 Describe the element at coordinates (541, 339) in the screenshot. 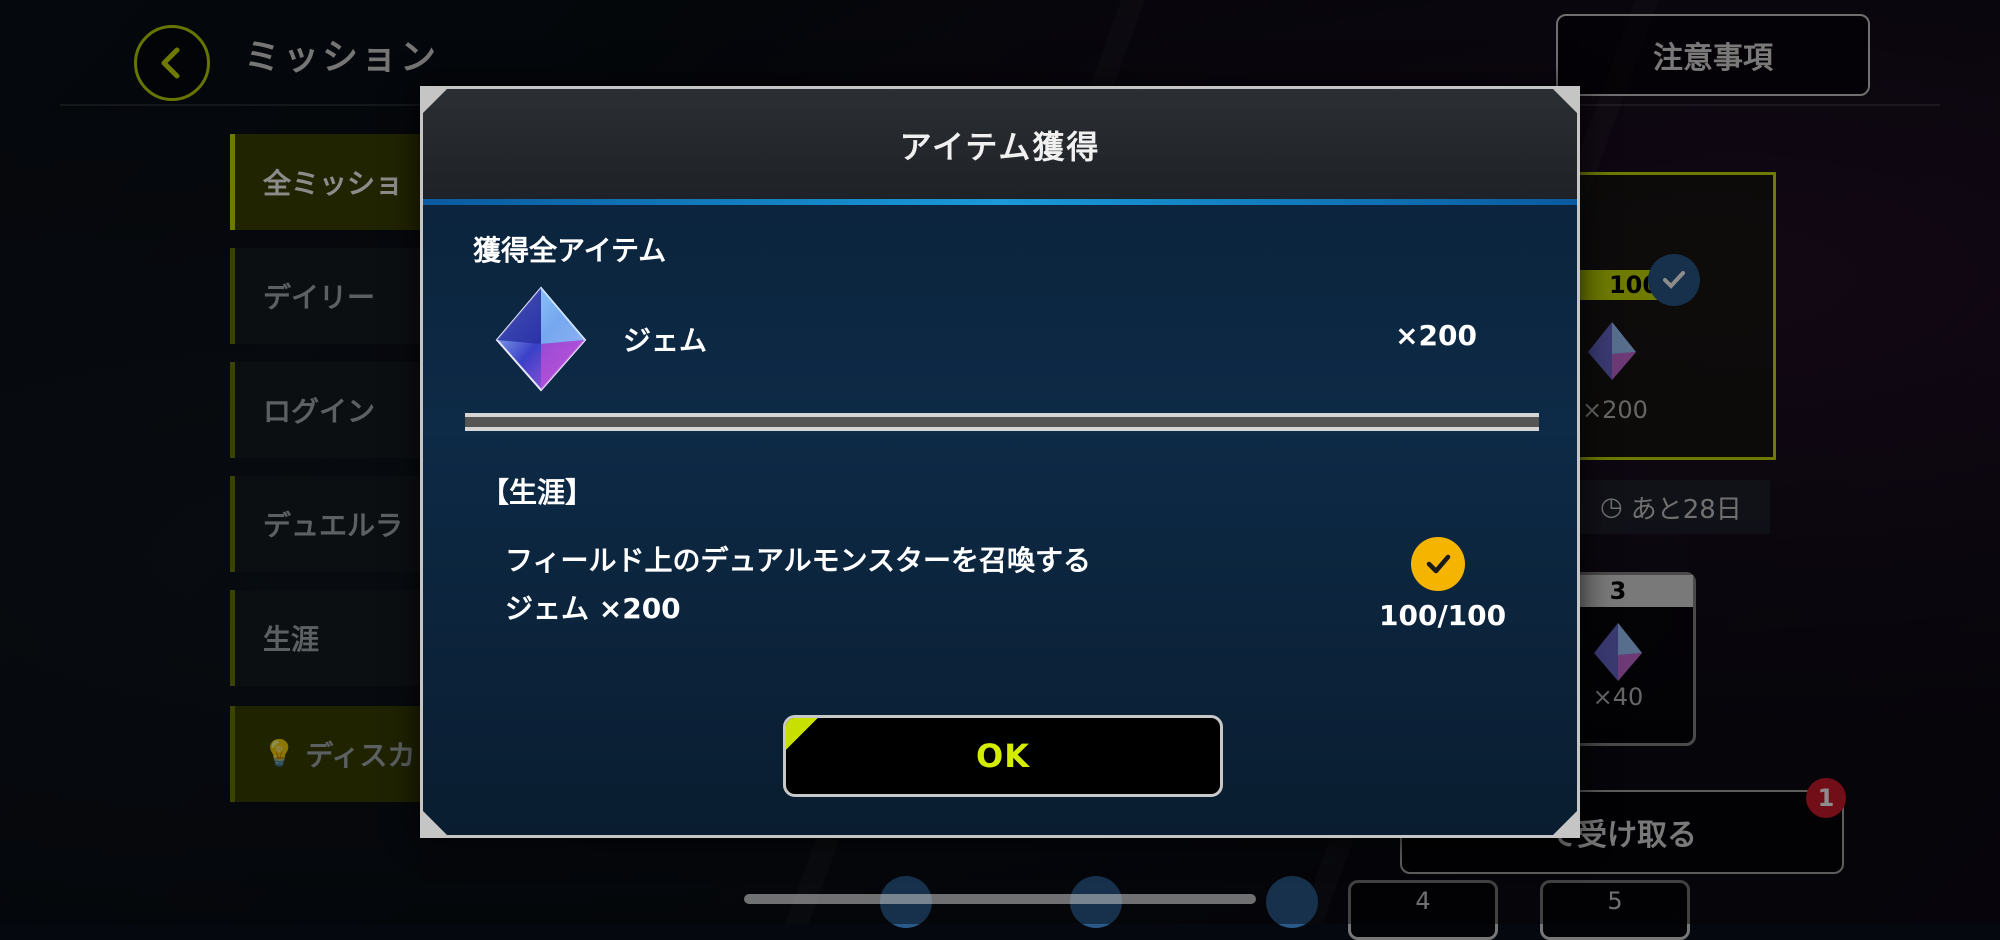

I see `gem-icon` at that location.